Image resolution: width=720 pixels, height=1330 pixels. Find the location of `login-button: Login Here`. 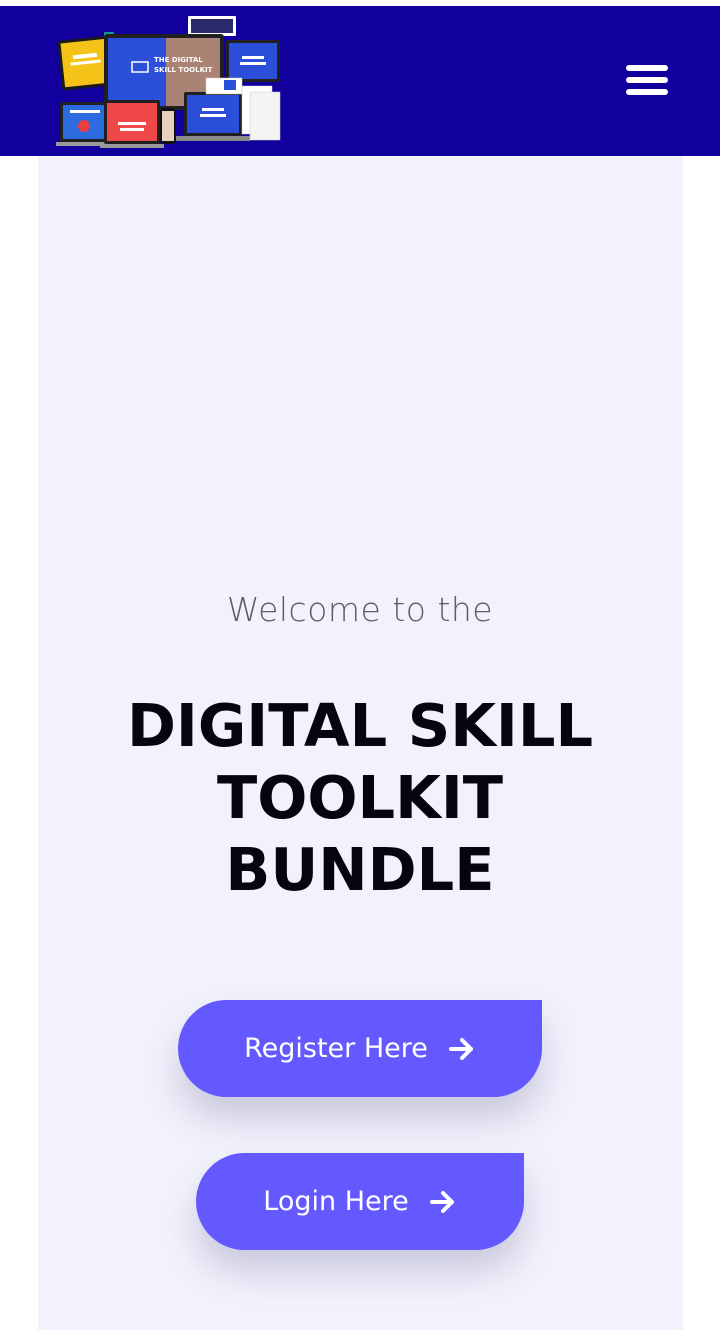

login-button: Login Here is located at coordinates (360, 1201).